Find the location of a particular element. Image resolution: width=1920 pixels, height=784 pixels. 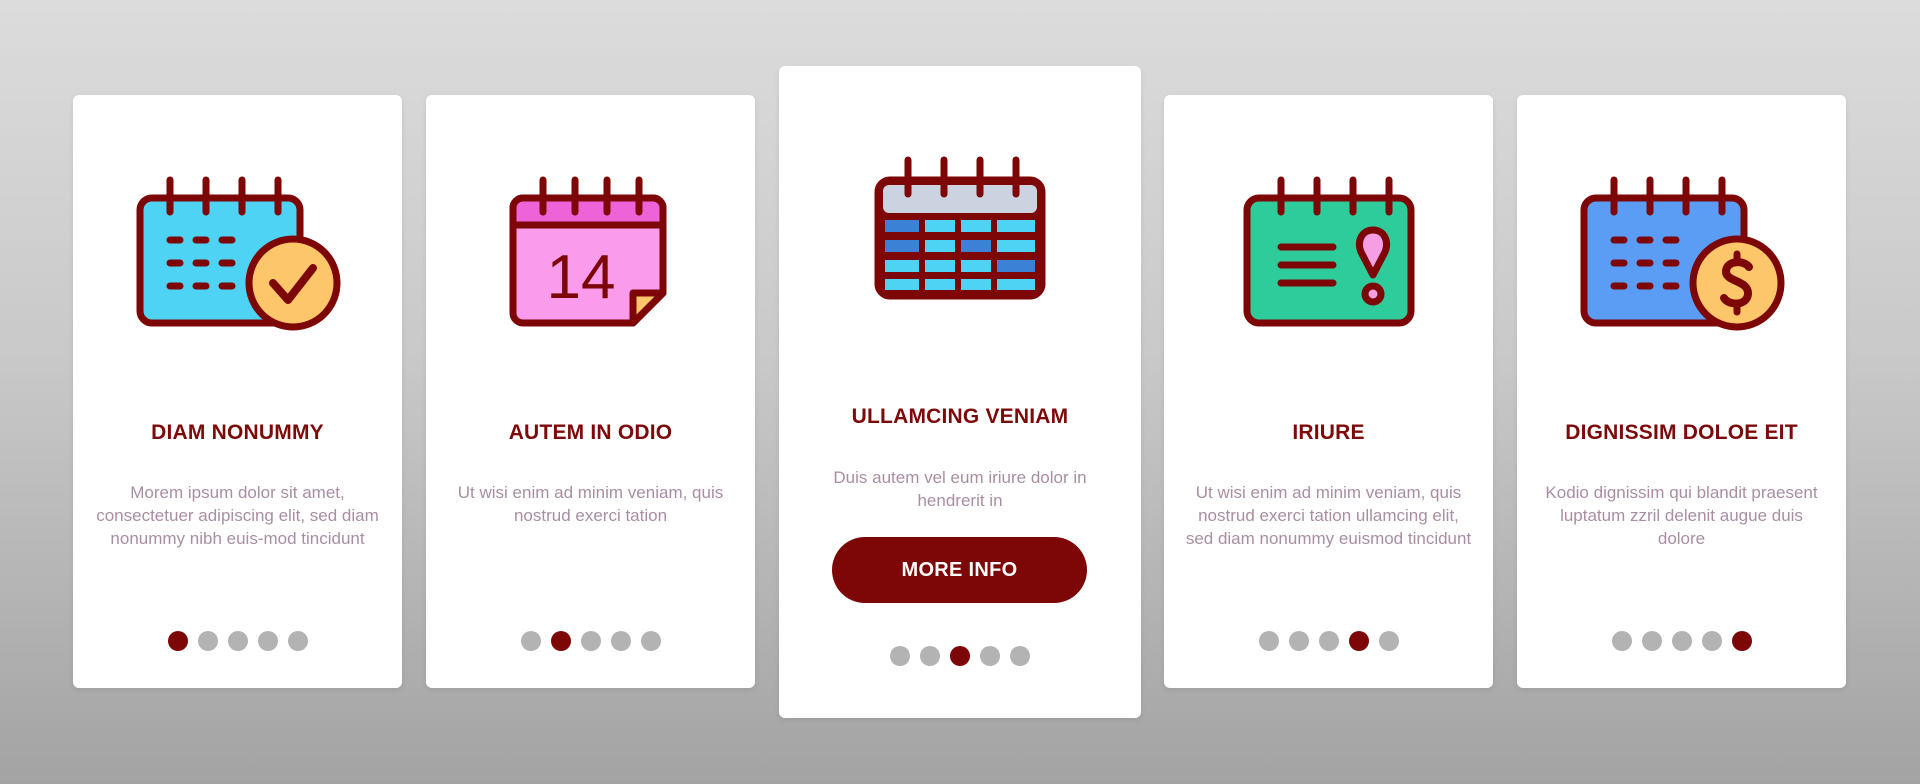

date-number: 14 is located at coordinates (580, 277).